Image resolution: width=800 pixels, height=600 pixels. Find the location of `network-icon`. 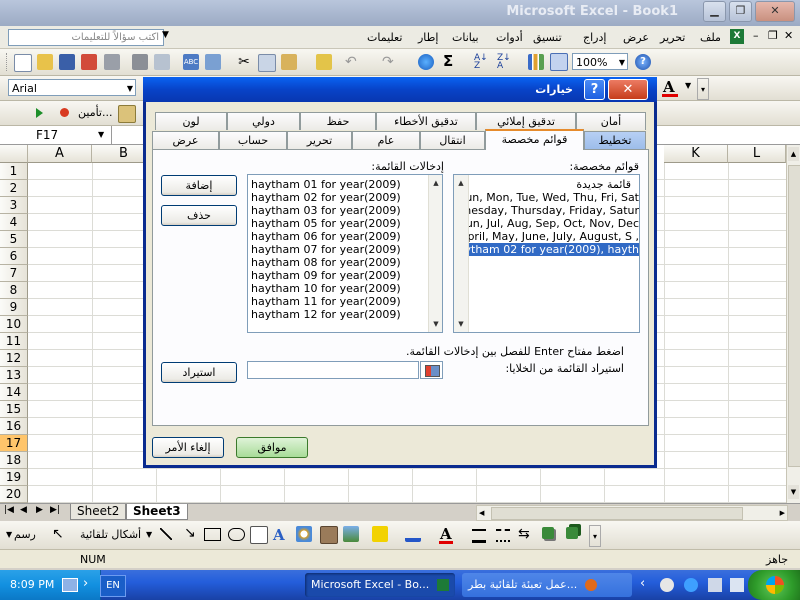

network-icon is located at coordinates (70, 585).